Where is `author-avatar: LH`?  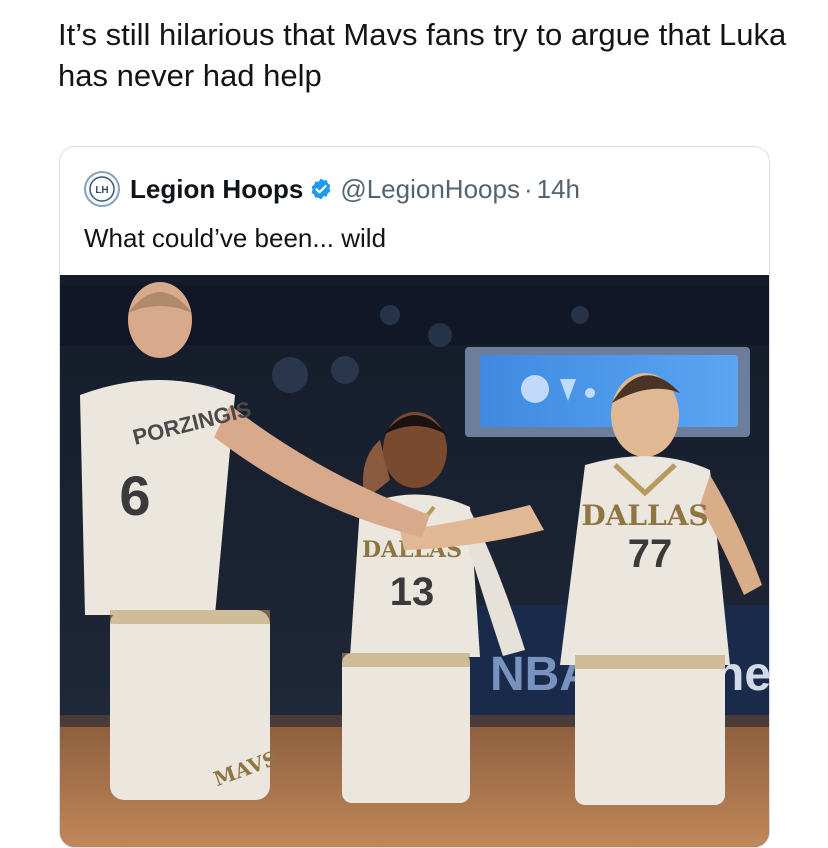 author-avatar: LH is located at coordinates (102, 189).